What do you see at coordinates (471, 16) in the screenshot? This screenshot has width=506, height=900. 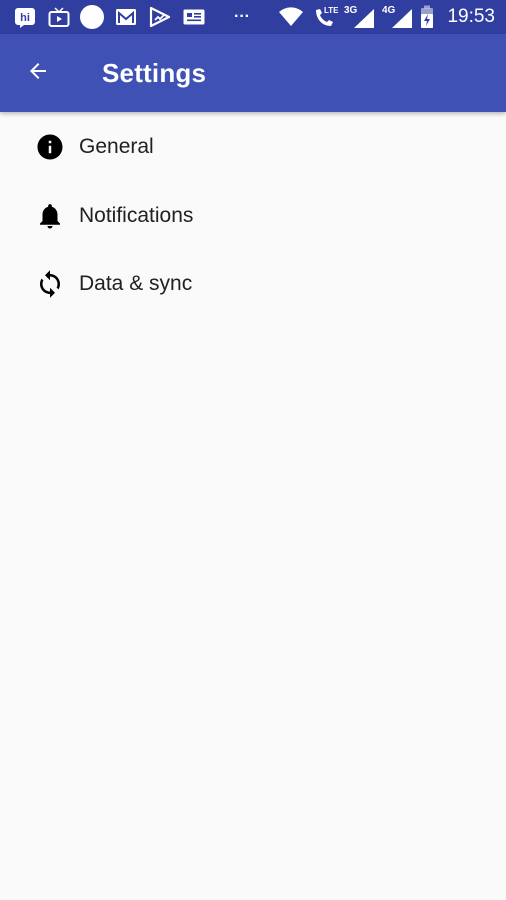 I see `clock: 19:53` at bounding box center [471, 16].